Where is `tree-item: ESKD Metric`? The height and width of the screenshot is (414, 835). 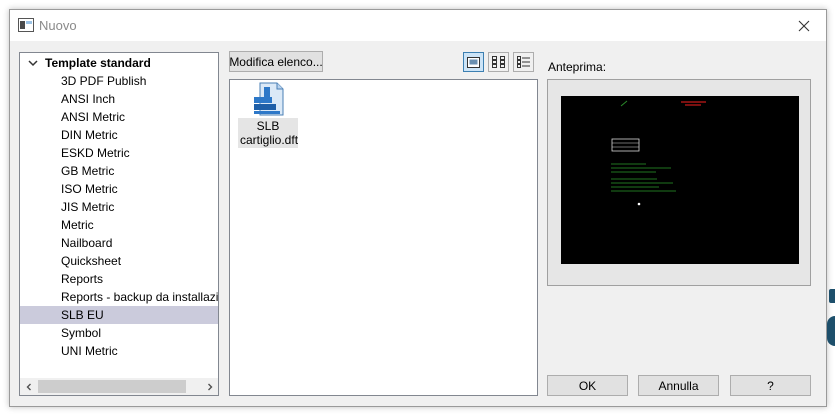
tree-item: ESKD Metric is located at coordinates (119, 153).